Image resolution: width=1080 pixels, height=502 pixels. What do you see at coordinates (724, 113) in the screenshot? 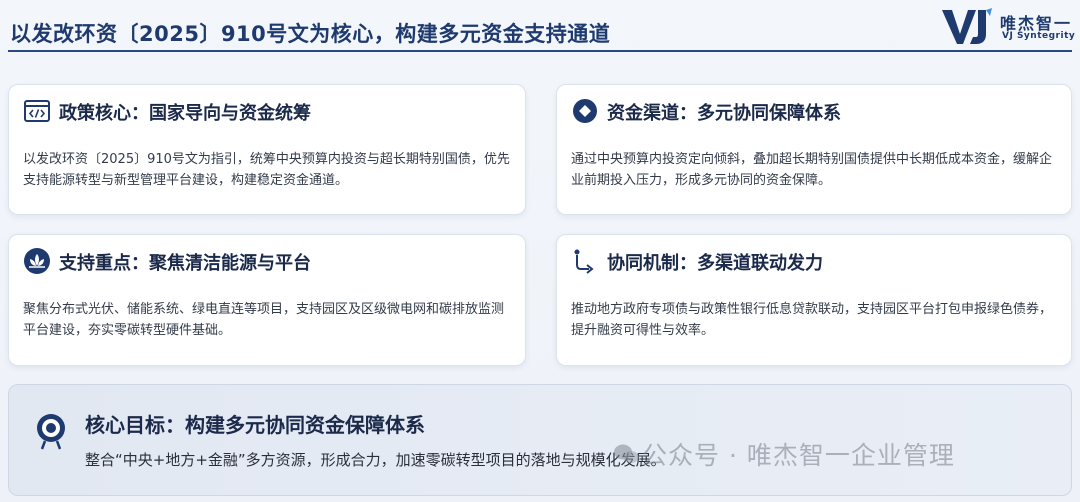
I see `card-title: 资金渠道：多元协同保障体系` at bounding box center [724, 113].